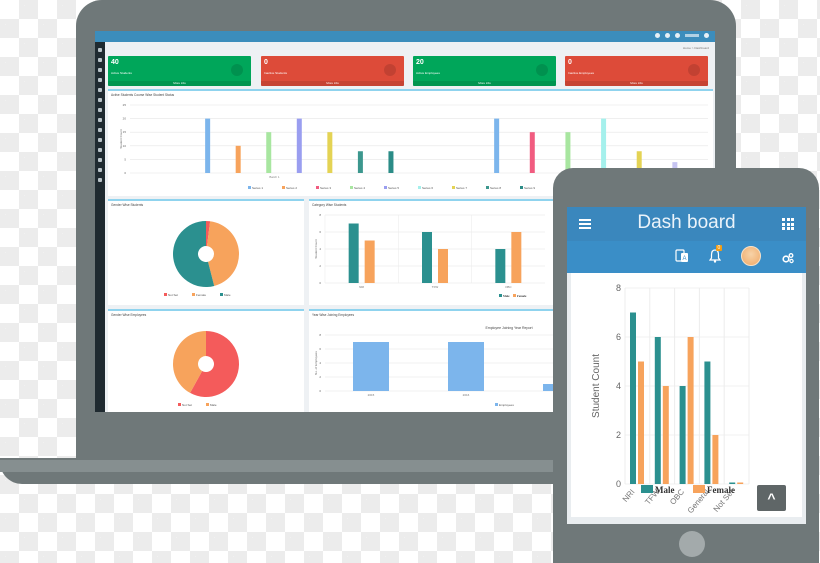 This screenshot has width=820, height=563. I want to click on stat-box-active-employees: 20 Active Employees More info, so click(484, 71).